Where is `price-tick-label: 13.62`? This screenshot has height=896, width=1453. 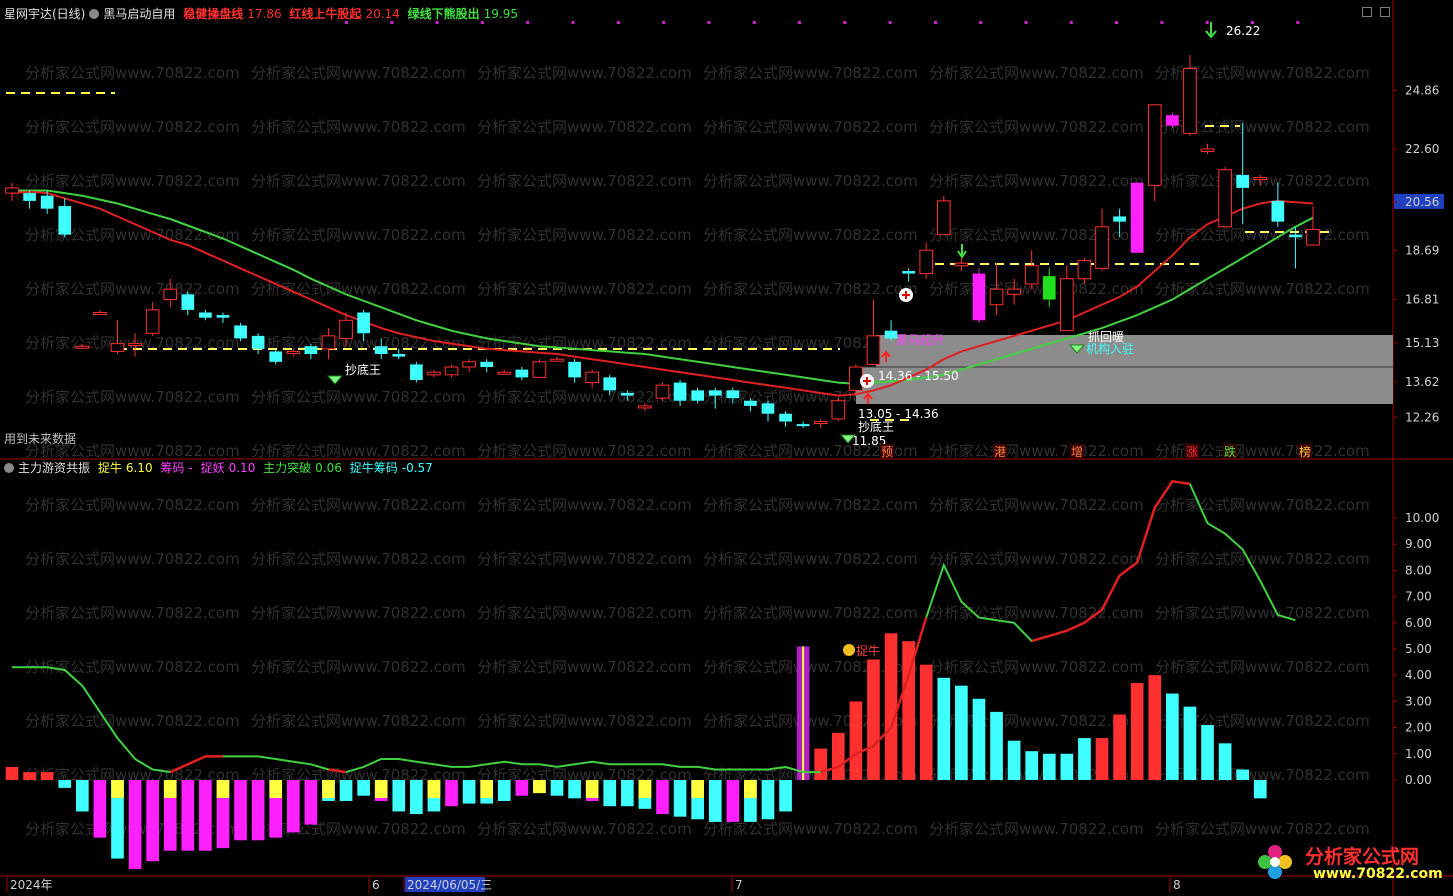
price-tick-label: 13.62 is located at coordinates (1422, 382).